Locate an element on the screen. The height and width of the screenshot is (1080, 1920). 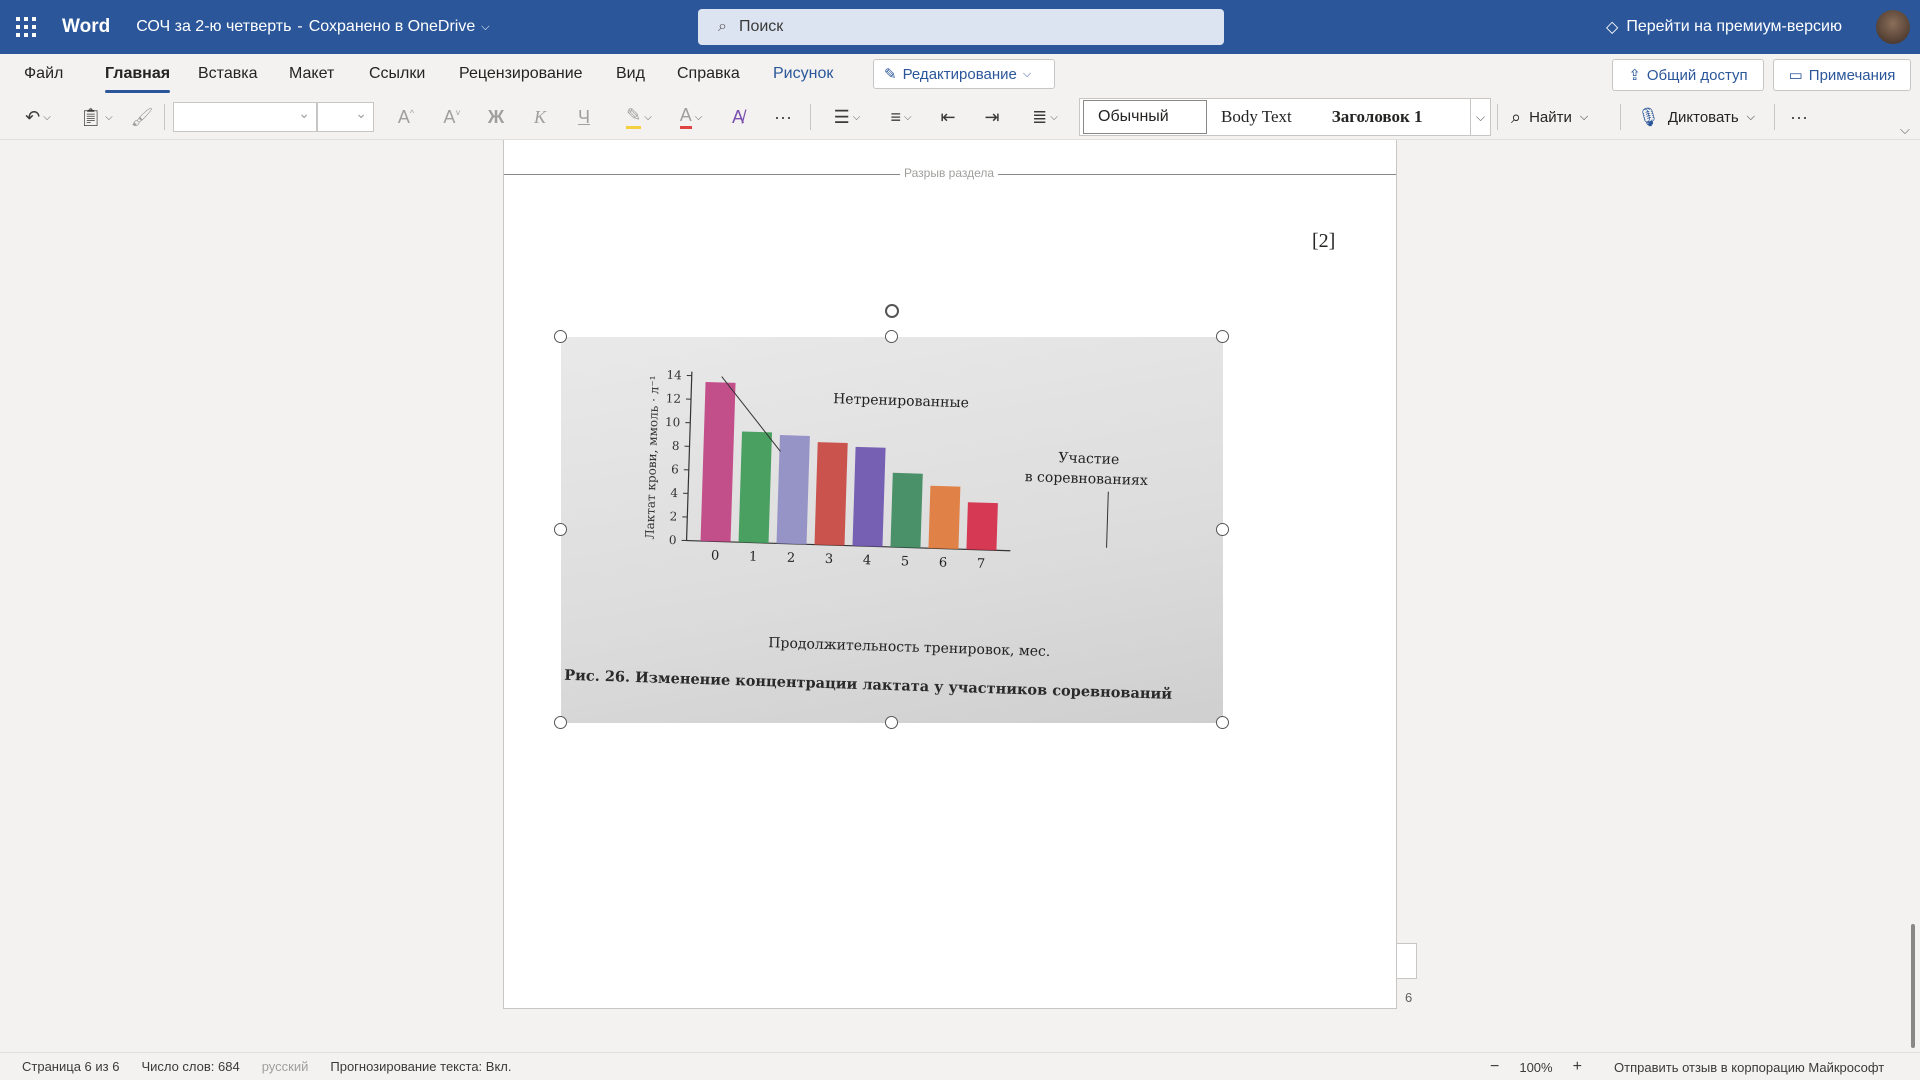
tab-view: Вид is located at coordinates (630, 74).